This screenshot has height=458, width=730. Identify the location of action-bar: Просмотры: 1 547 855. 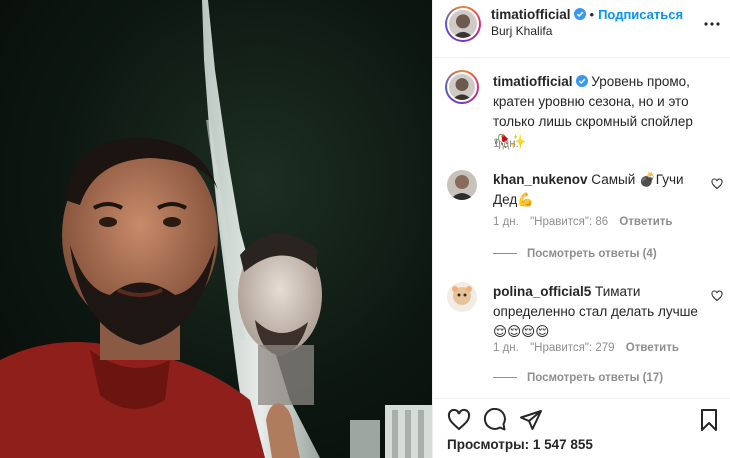
(581, 428).